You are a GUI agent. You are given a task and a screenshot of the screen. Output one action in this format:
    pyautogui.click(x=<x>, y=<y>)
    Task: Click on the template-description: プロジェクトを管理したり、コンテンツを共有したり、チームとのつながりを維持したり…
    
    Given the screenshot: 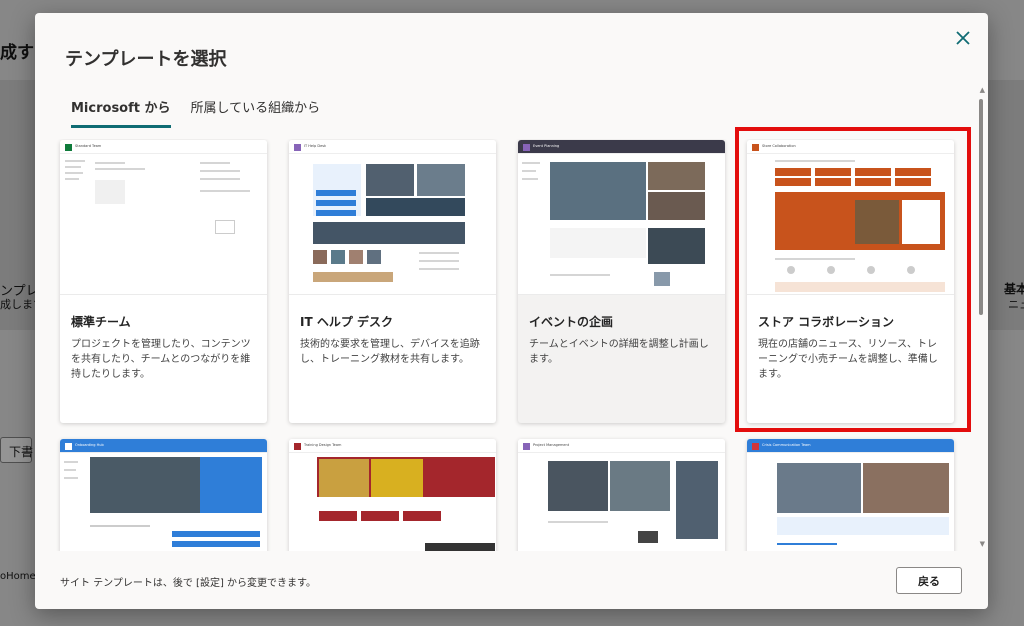 What is the action you would take?
    pyautogui.click(x=161, y=359)
    